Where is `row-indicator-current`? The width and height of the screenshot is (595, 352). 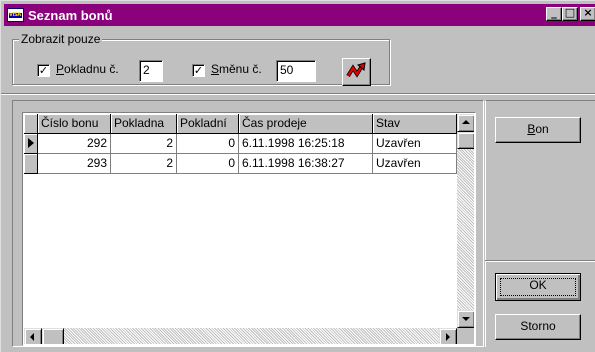 row-indicator-current is located at coordinates (31, 144).